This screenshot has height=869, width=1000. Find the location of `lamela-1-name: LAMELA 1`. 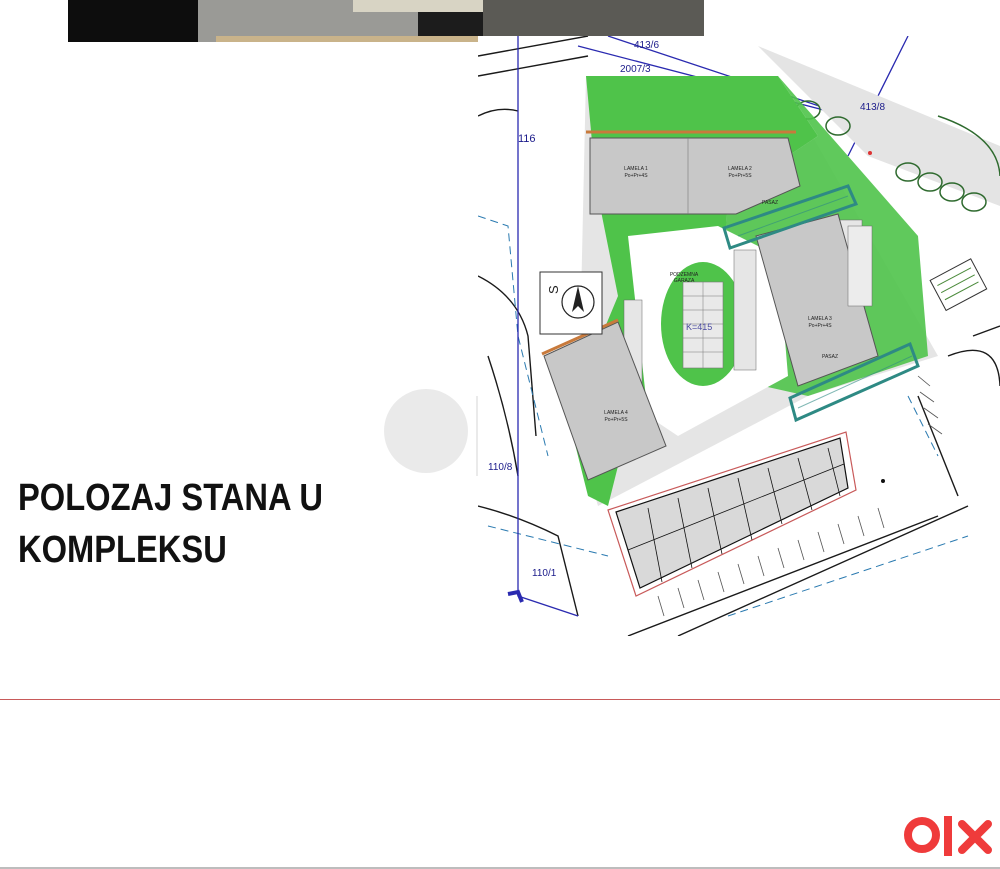

lamela-1-name: LAMELA 1 is located at coordinates (636, 169).